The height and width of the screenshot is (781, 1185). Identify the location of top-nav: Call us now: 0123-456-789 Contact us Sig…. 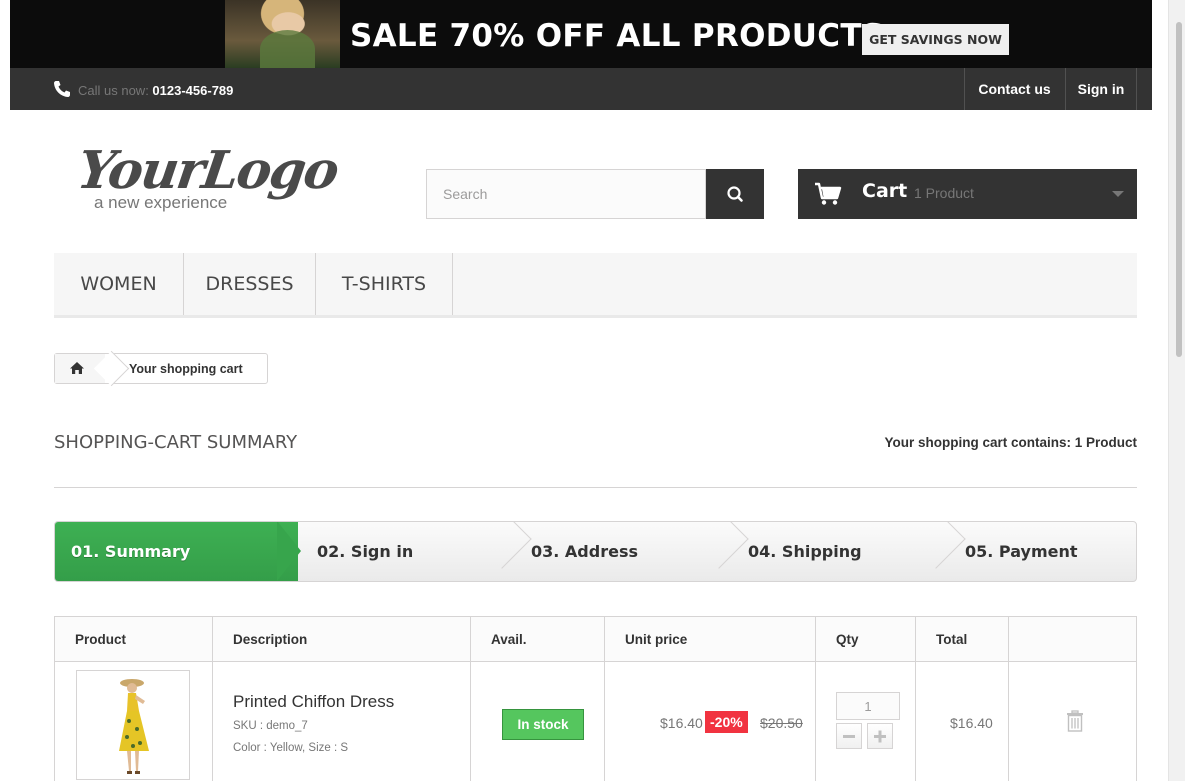
(581, 89).